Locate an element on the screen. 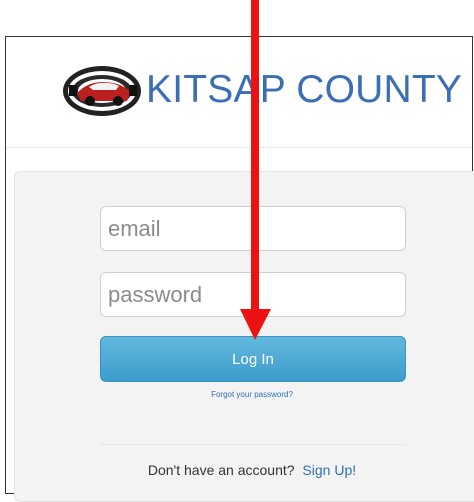  password-field is located at coordinates (253, 294).